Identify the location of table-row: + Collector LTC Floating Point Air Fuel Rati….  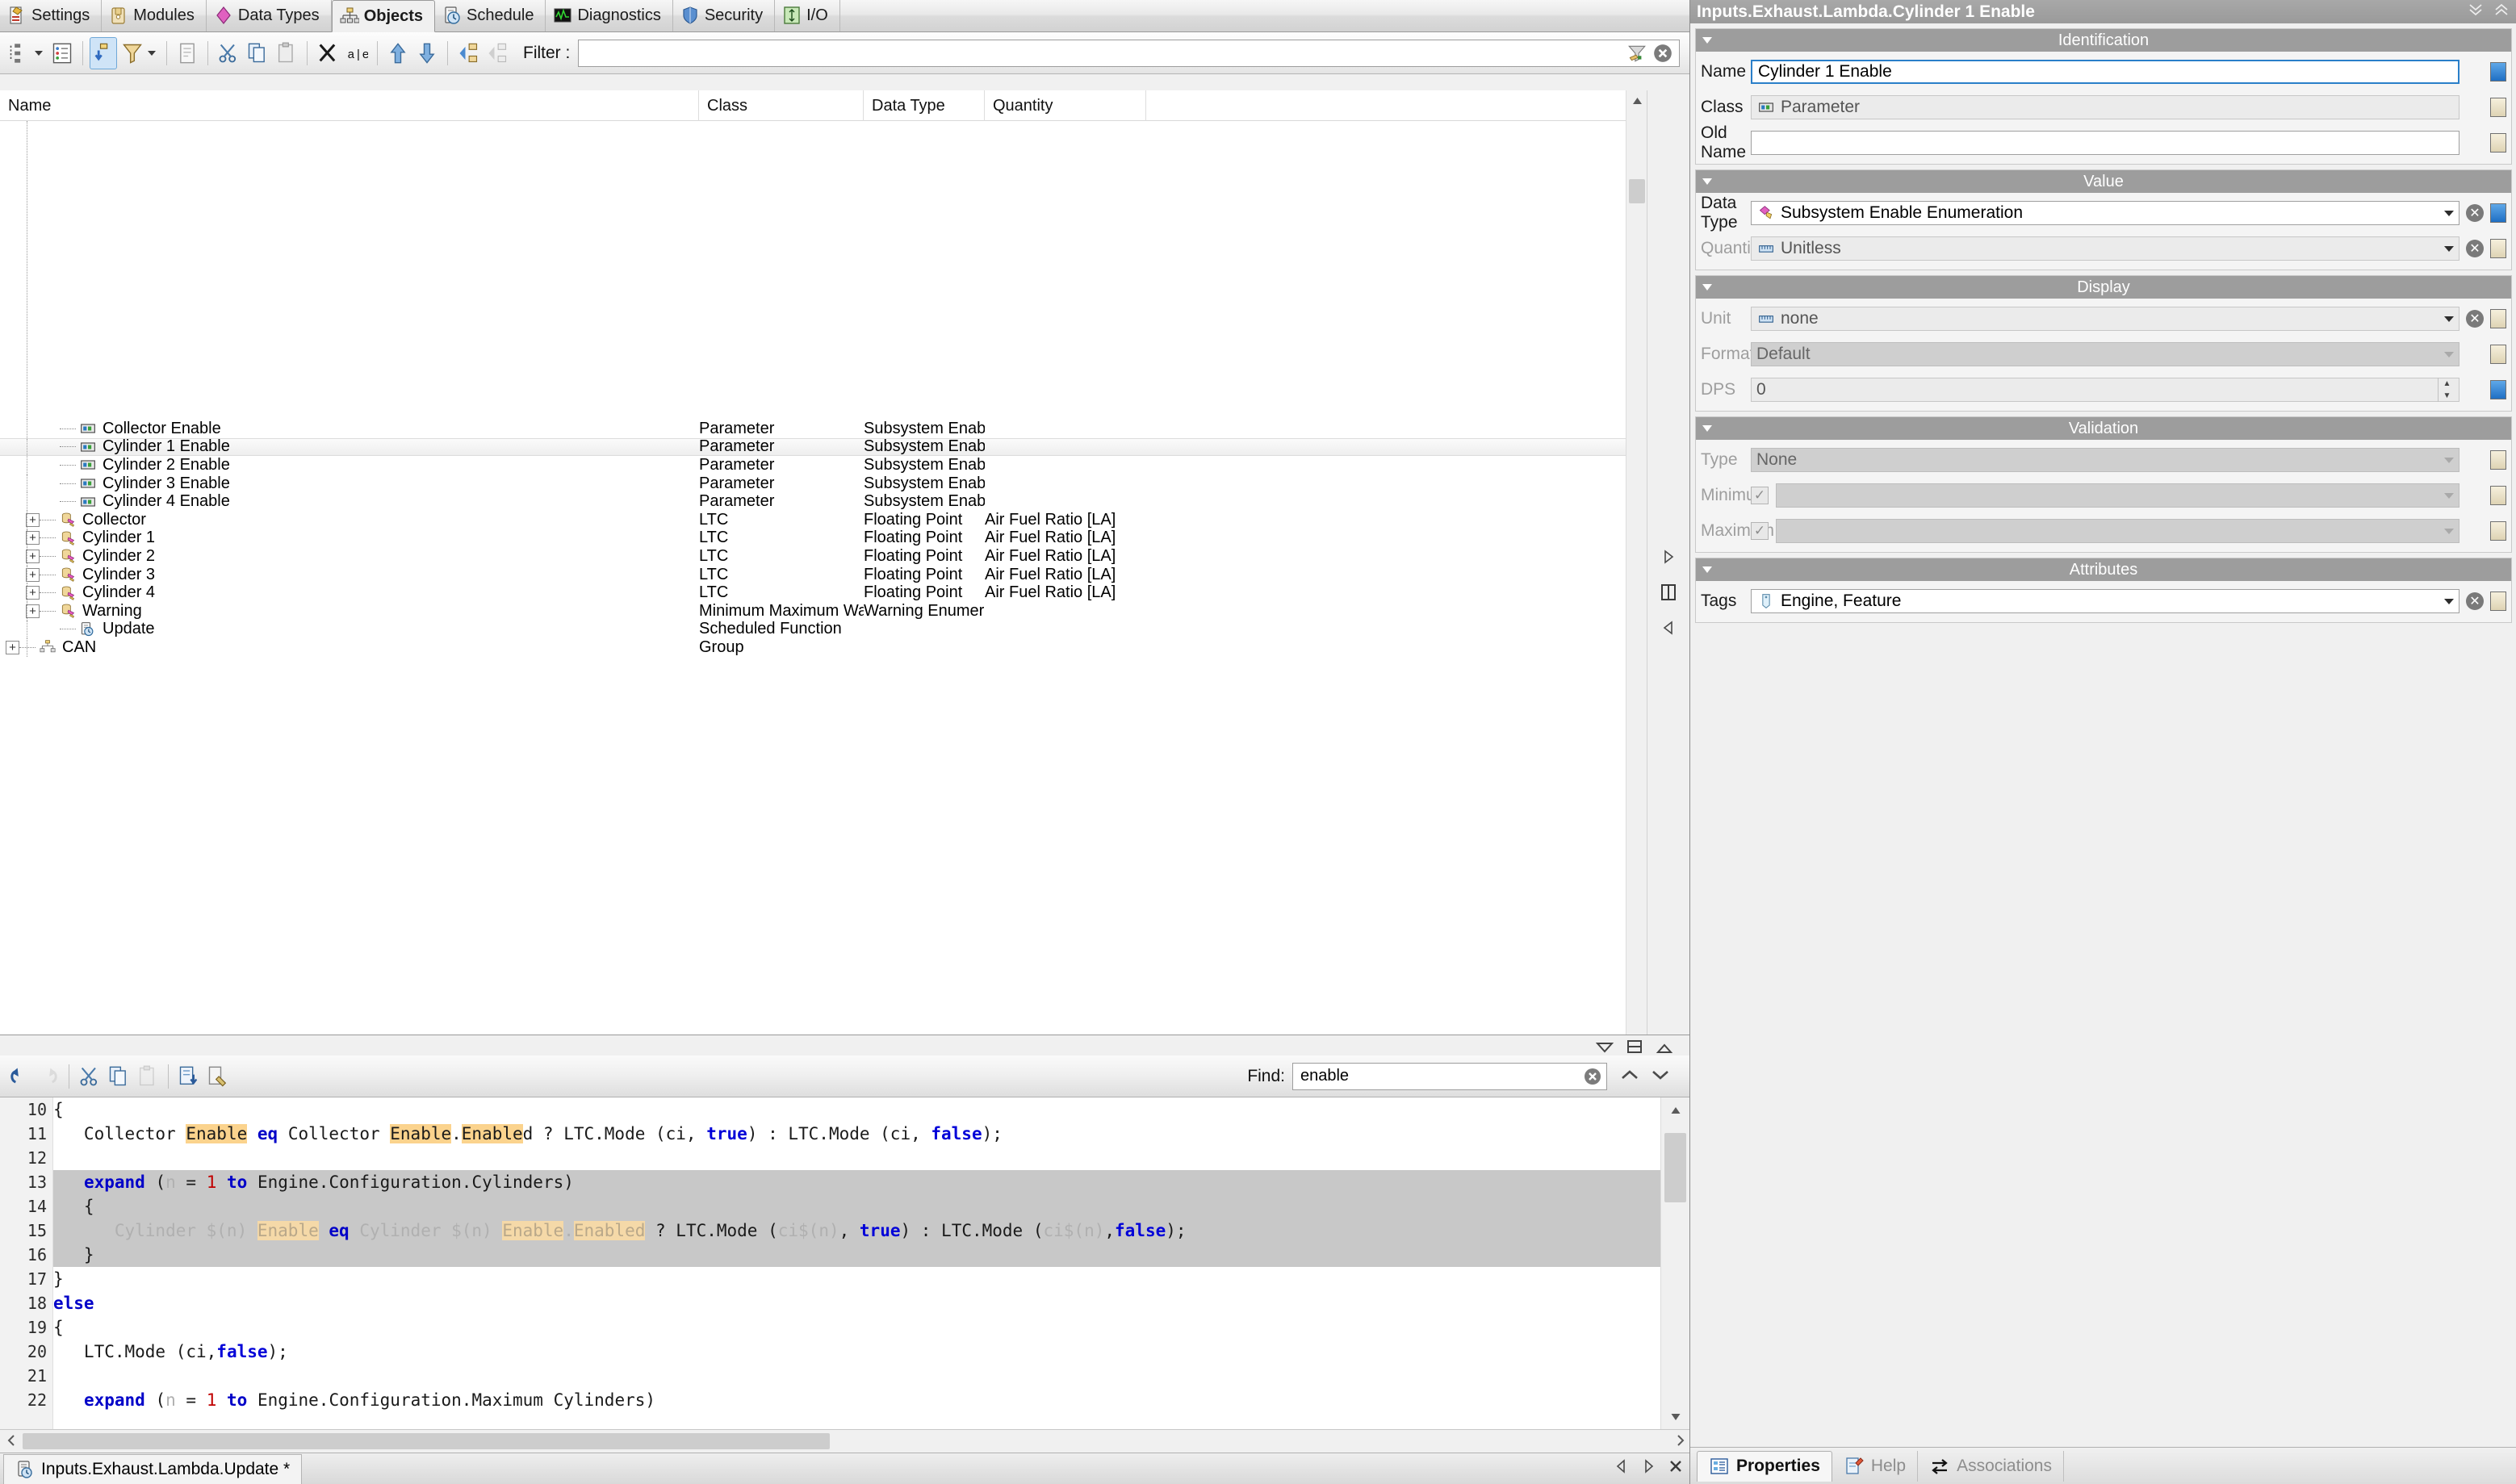
(823, 520).